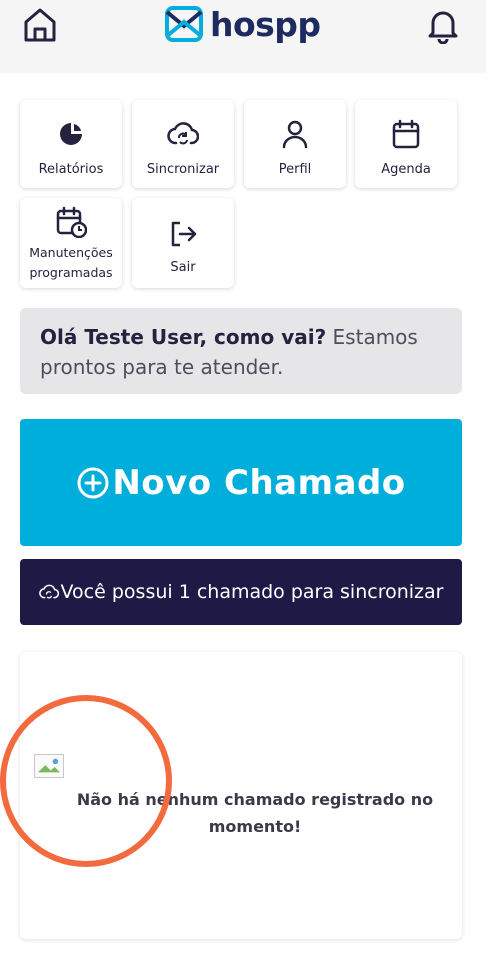 This screenshot has height=955, width=486. Describe the element at coordinates (183, 169) in the screenshot. I see `tile-label: Sincronizar` at that location.